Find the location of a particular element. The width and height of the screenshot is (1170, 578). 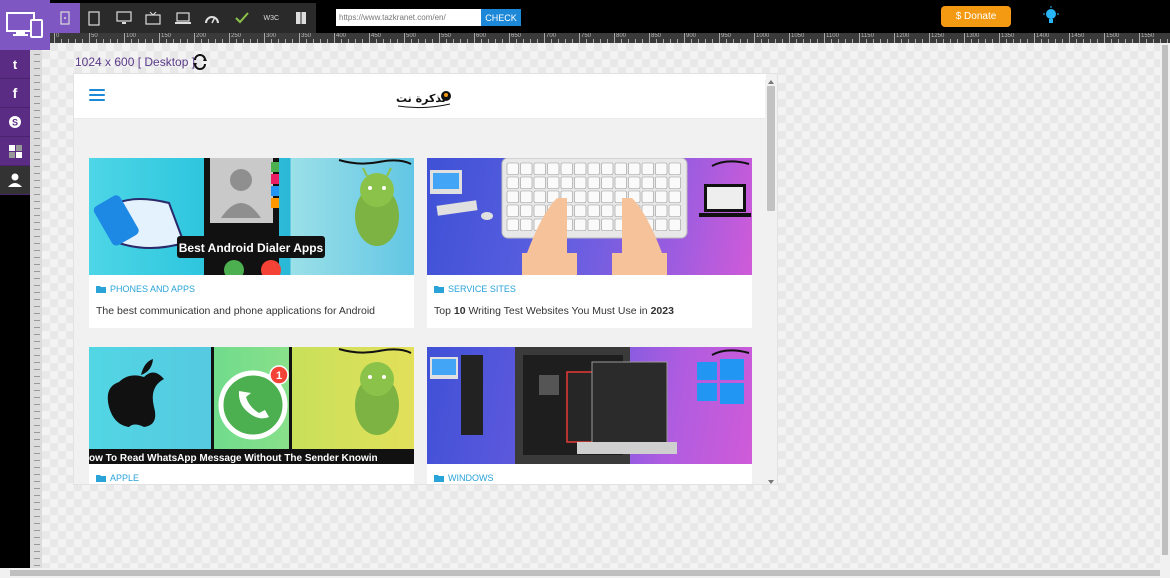

donate-button: $ Donate is located at coordinates (976, 16).